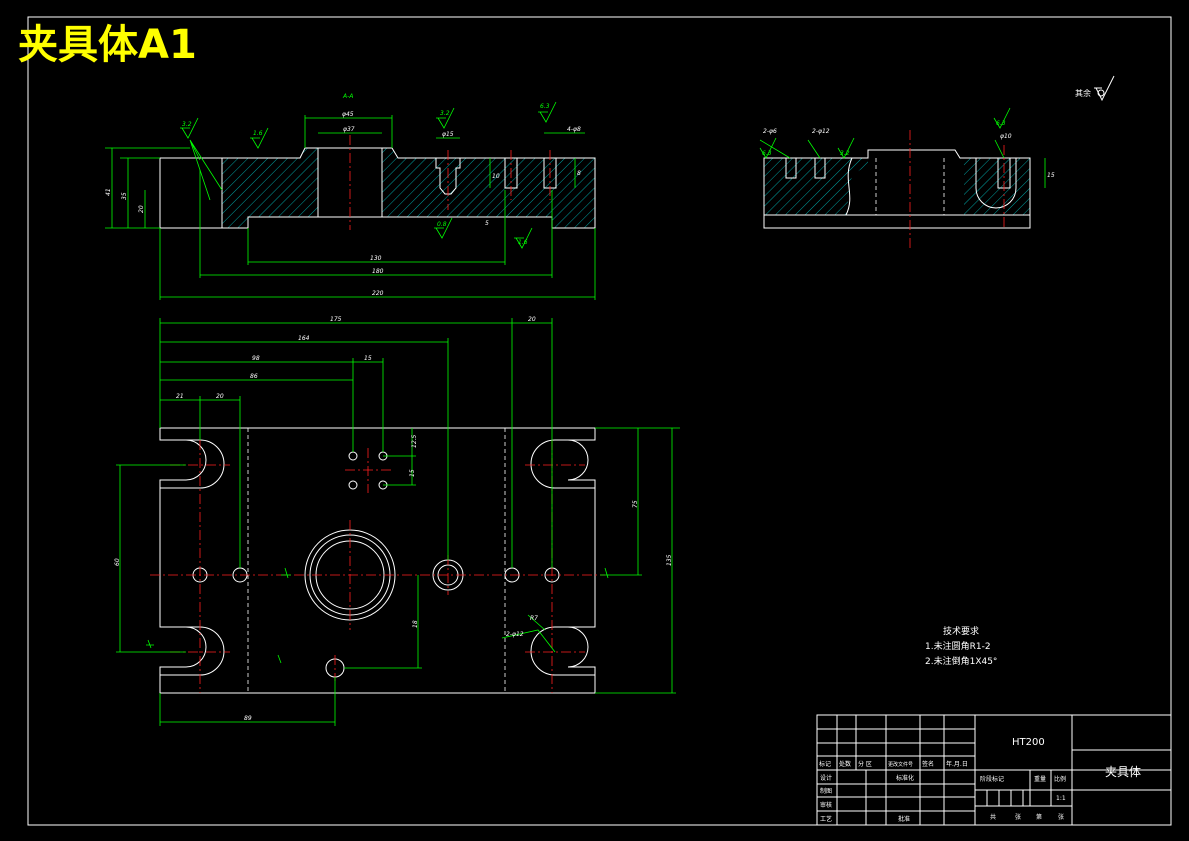 This screenshot has width=1189, height=841. I want to click on side-roughness-1: 6.3, so click(767, 153).